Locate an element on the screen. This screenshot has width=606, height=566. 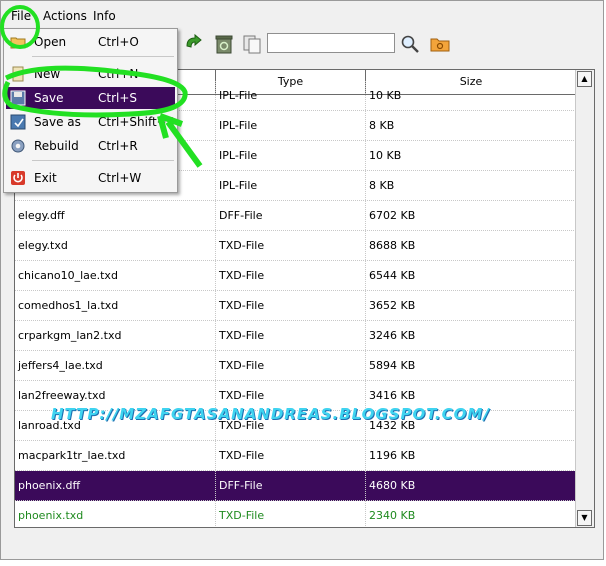
row-size: 2340 KB is located at coordinates (470, 514).